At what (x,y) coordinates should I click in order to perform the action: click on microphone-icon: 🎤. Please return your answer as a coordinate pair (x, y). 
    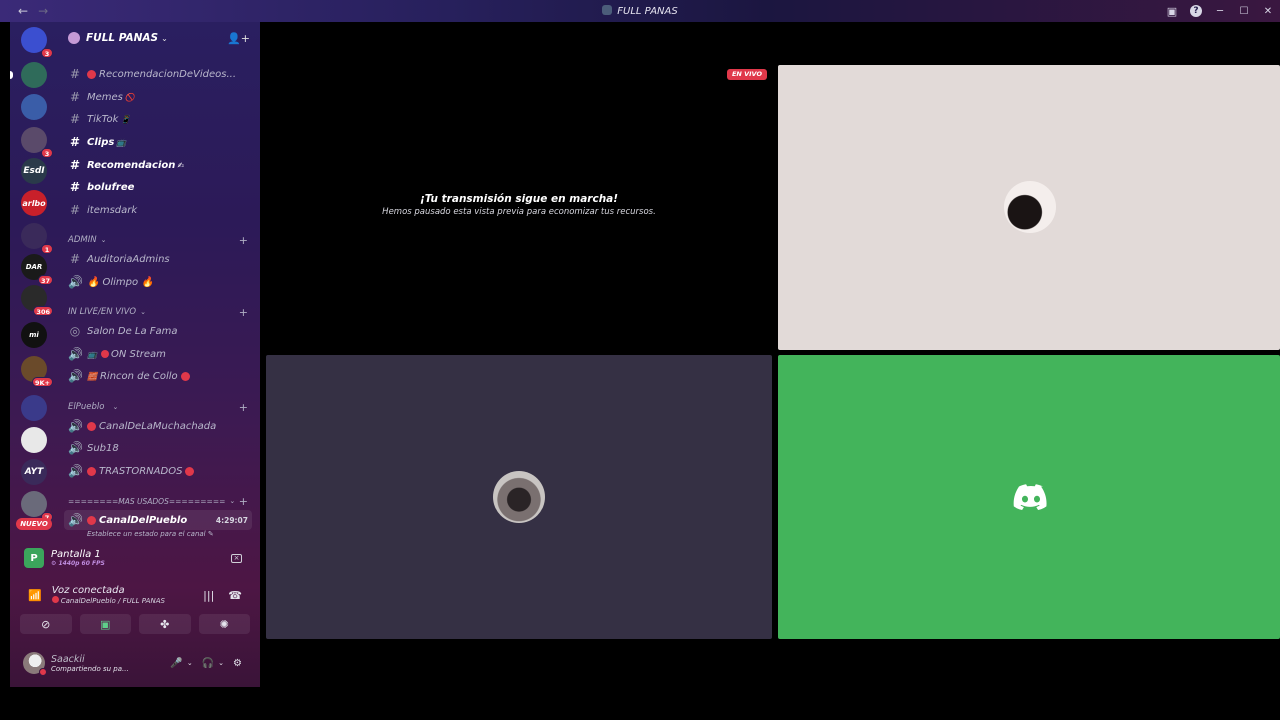
    Looking at the image, I should click on (176, 663).